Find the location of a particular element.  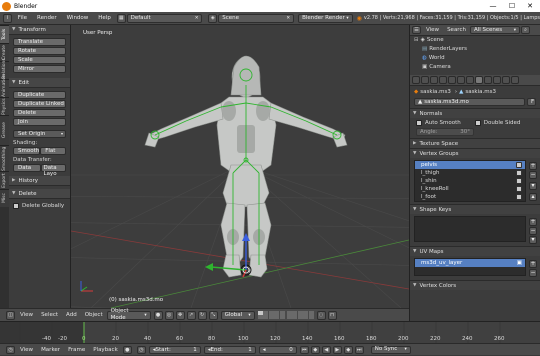

tab-grease-pencil: Grease Pencil is located at coordinates (8, 130).